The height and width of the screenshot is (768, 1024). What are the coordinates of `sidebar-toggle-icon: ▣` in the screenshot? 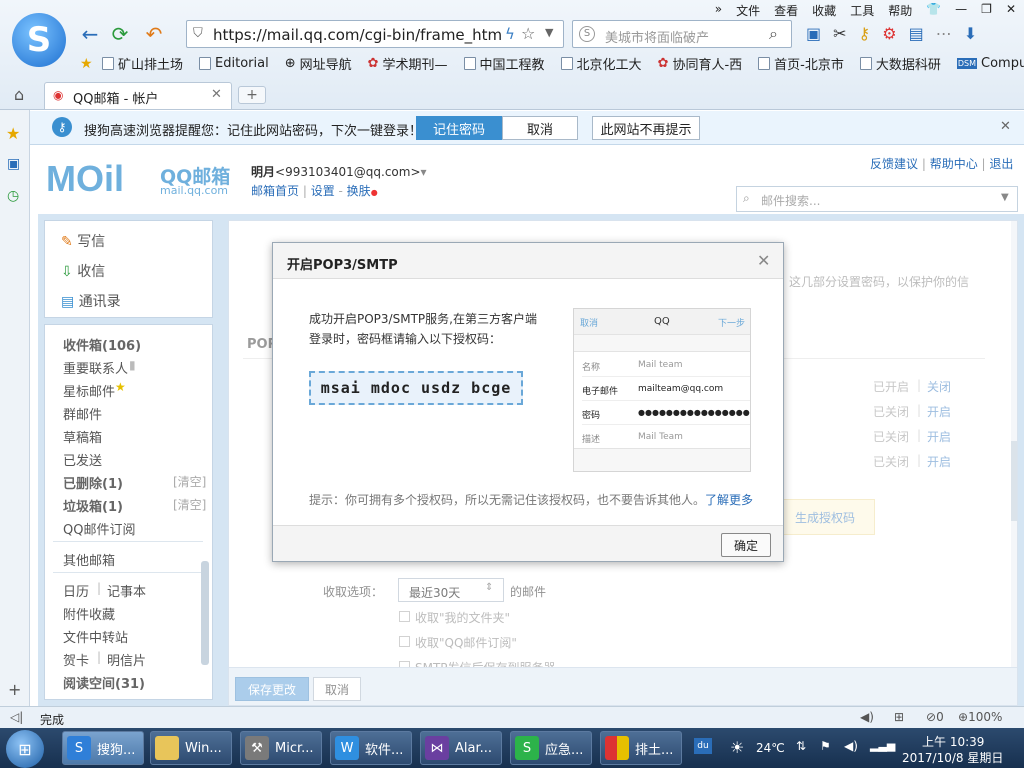 It's located at (813, 33).